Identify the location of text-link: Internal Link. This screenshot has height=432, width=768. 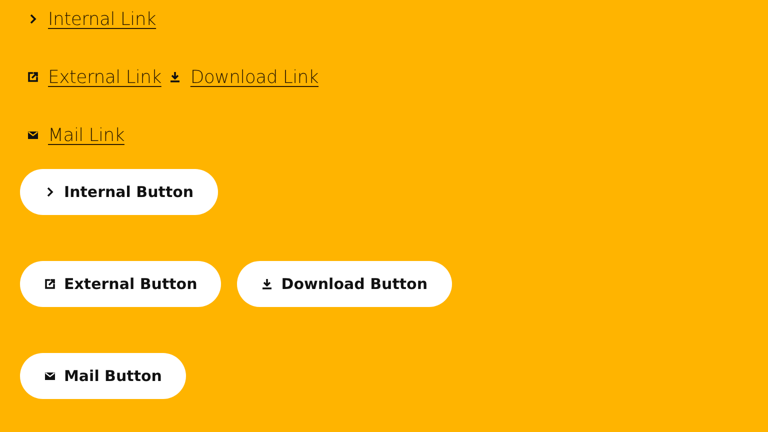
(102, 19).